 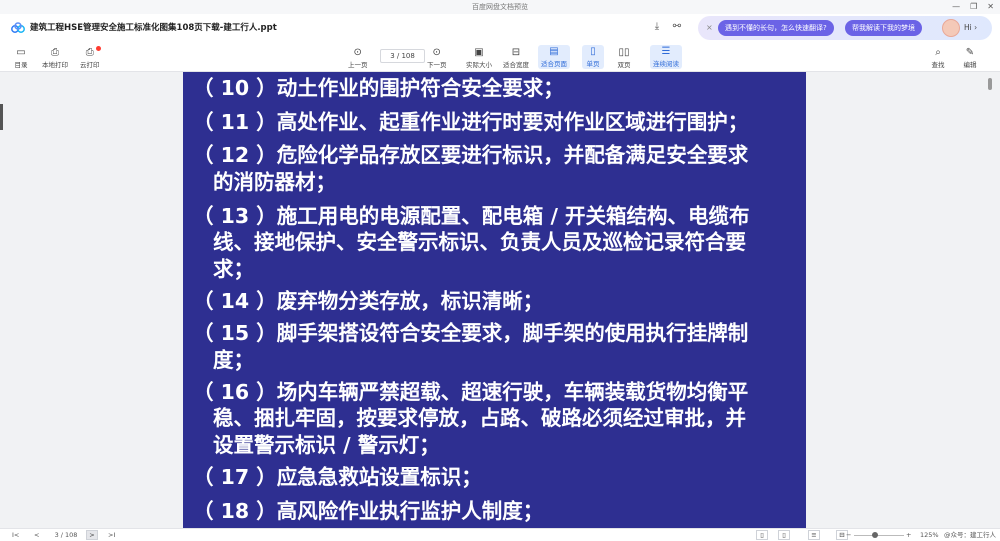 I want to click on notification-dot, so click(x=98, y=48).